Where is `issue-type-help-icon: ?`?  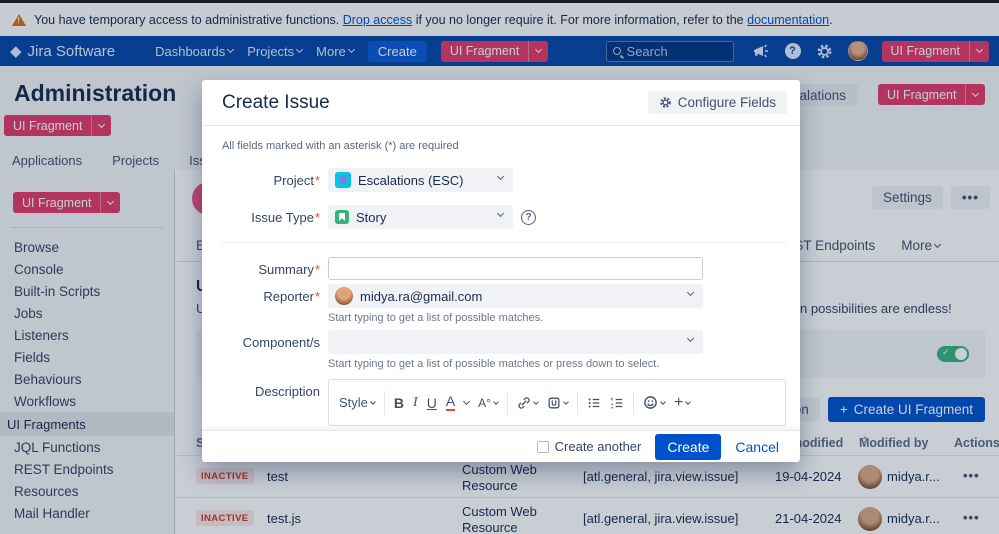 issue-type-help-icon: ? is located at coordinates (528, 217).